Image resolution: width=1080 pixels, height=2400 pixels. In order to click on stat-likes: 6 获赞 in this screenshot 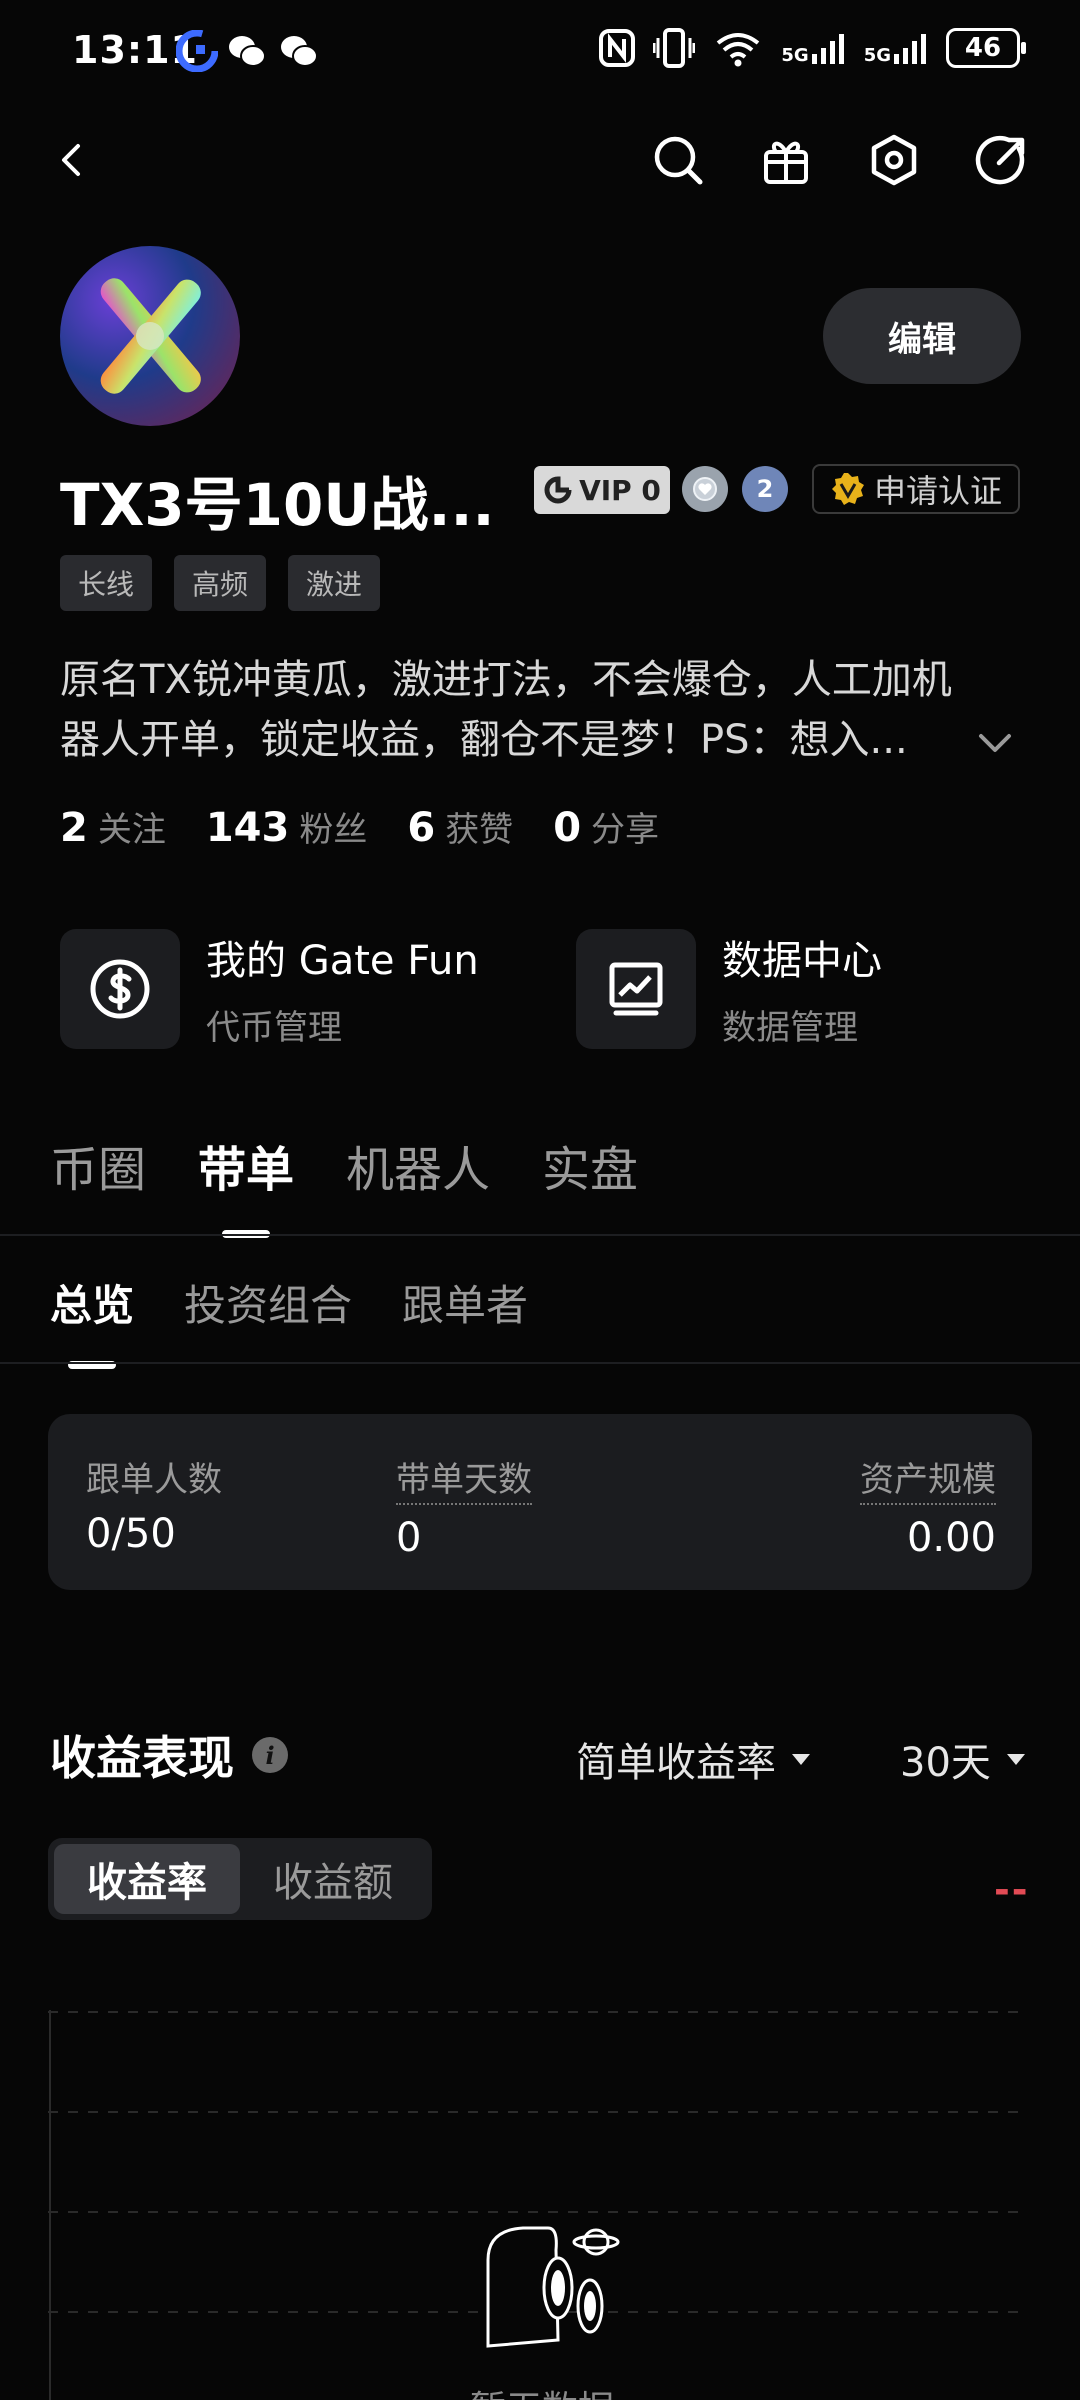, I will do `click(460, 826)`.